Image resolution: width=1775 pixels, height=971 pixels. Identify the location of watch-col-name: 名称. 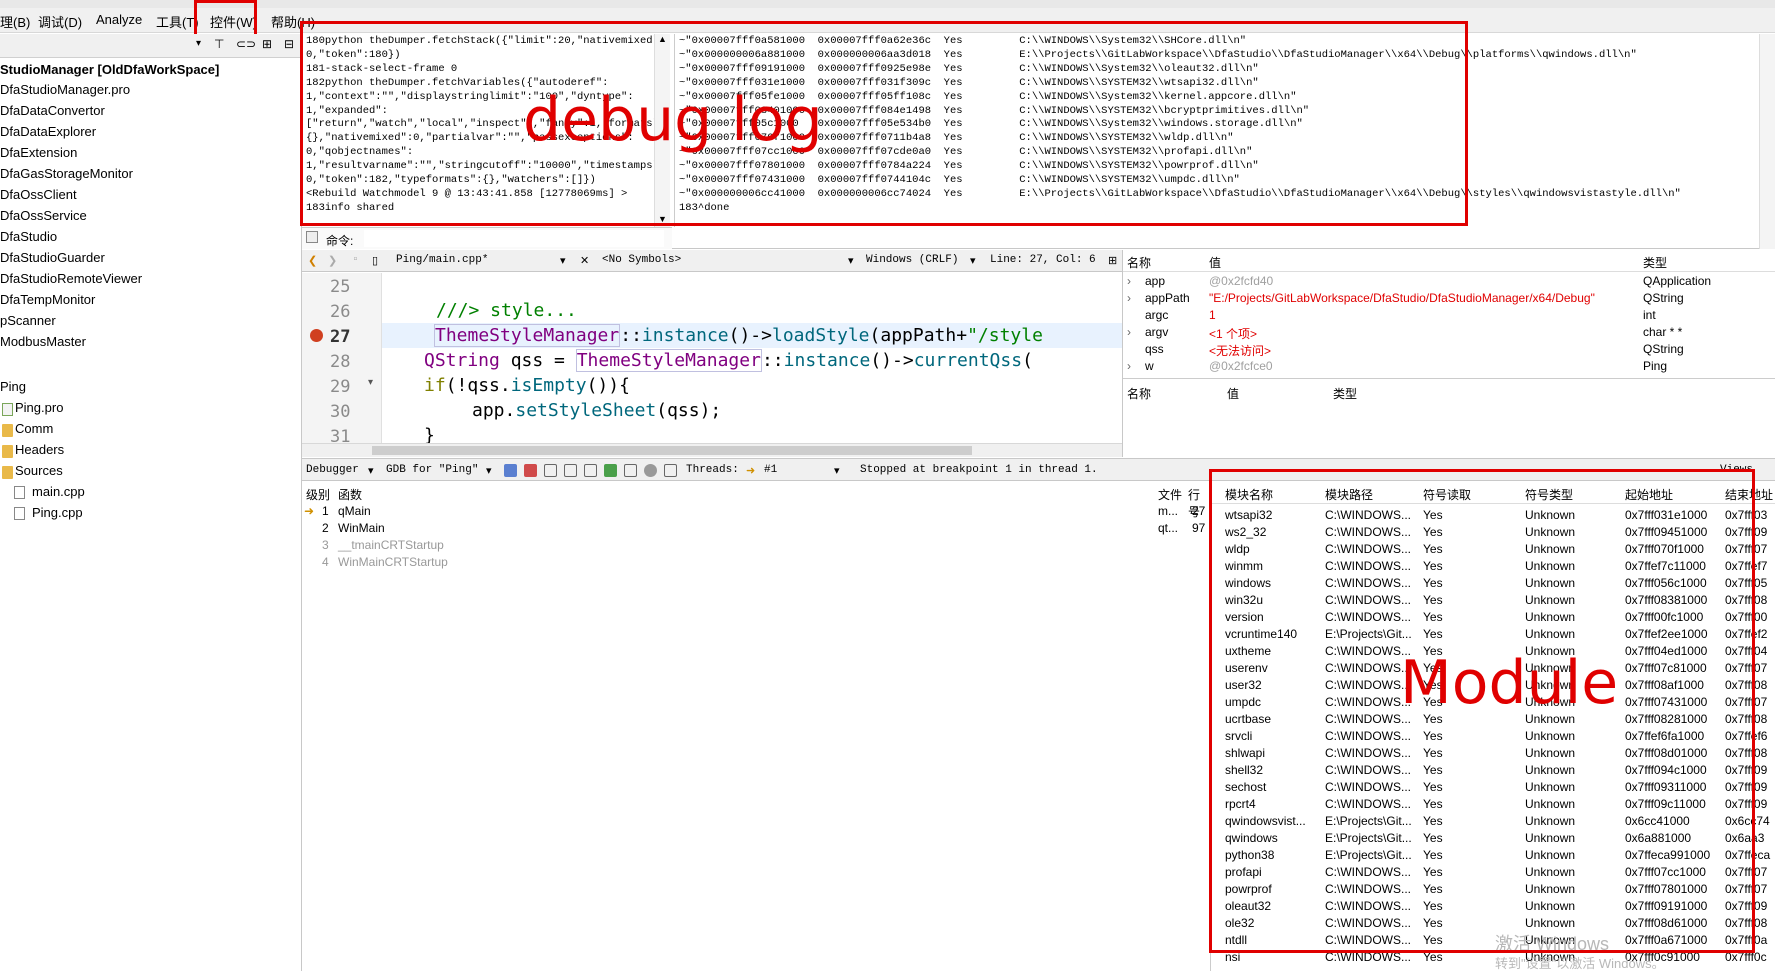
(1139, 393).